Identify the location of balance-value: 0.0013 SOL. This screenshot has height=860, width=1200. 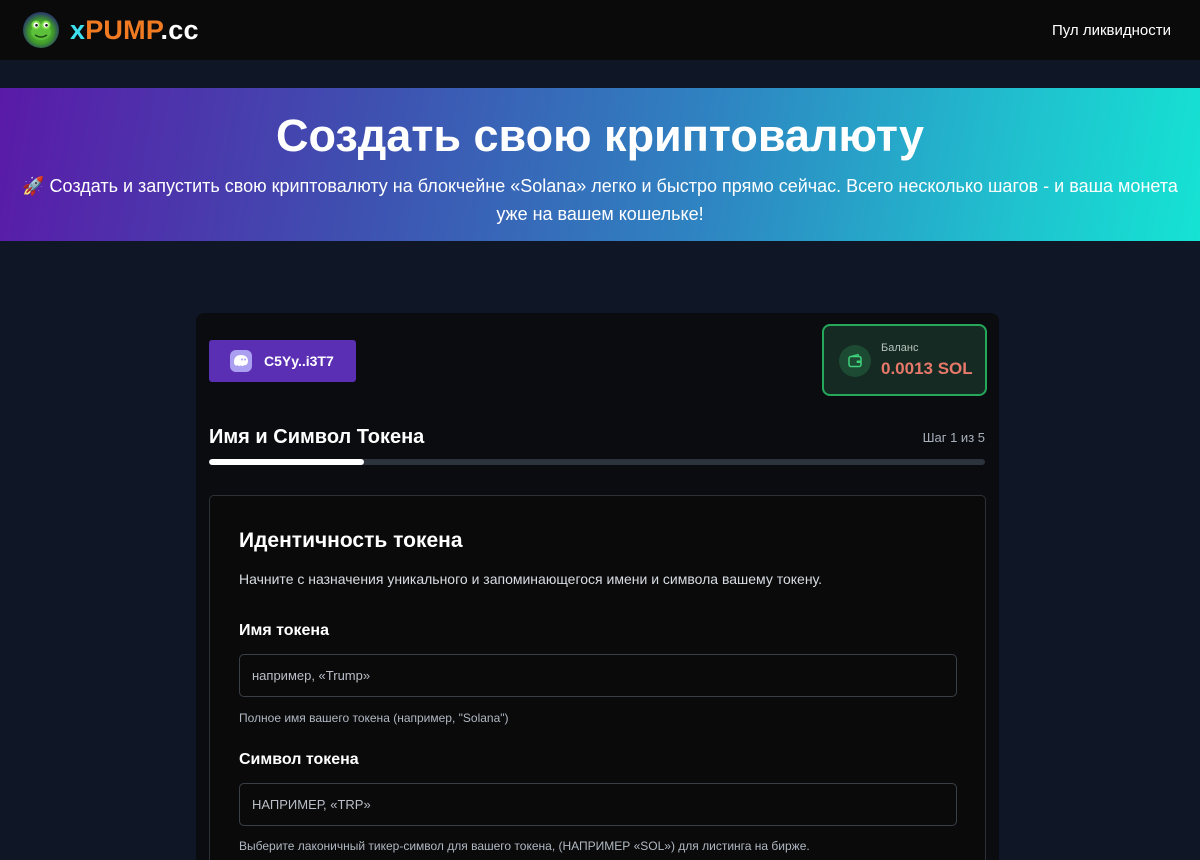
(927, 368).